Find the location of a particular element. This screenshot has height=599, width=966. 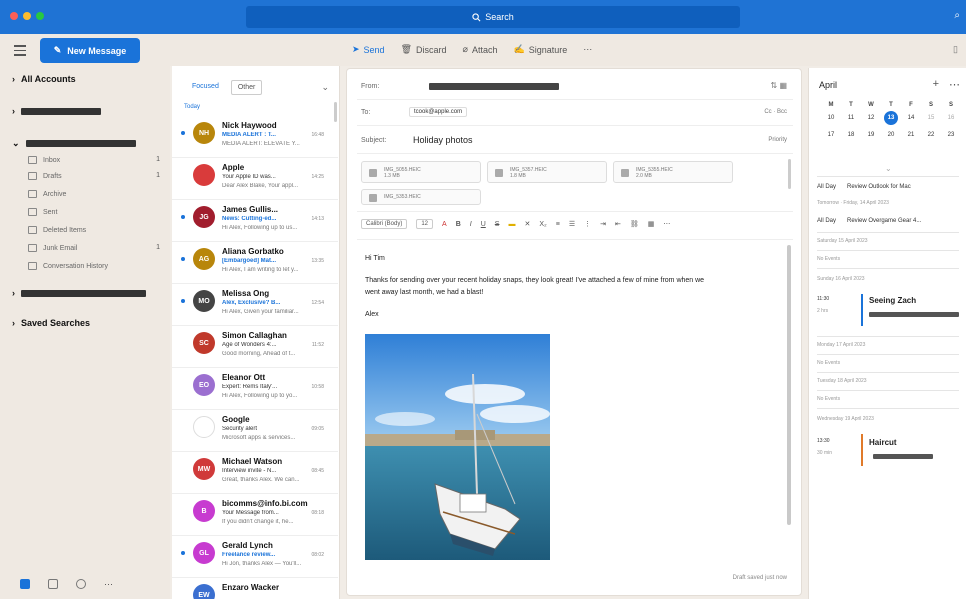

highlight-icon: ▬ is located at coordinates (511, 224).